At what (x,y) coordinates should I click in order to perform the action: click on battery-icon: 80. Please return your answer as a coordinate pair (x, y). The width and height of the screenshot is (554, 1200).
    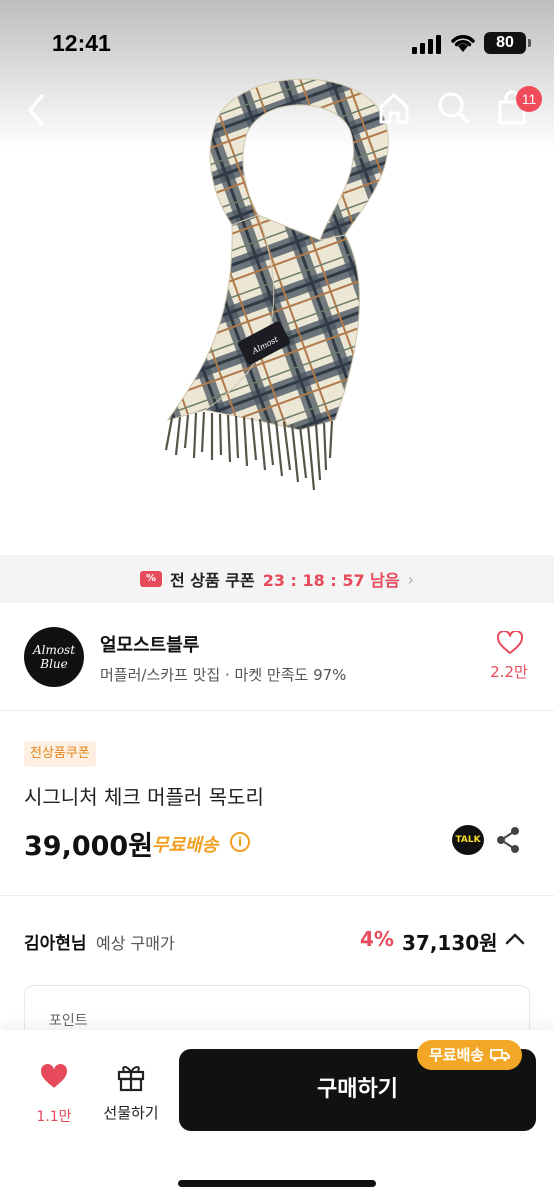
    Looking at the image, I should click on (507, 43).